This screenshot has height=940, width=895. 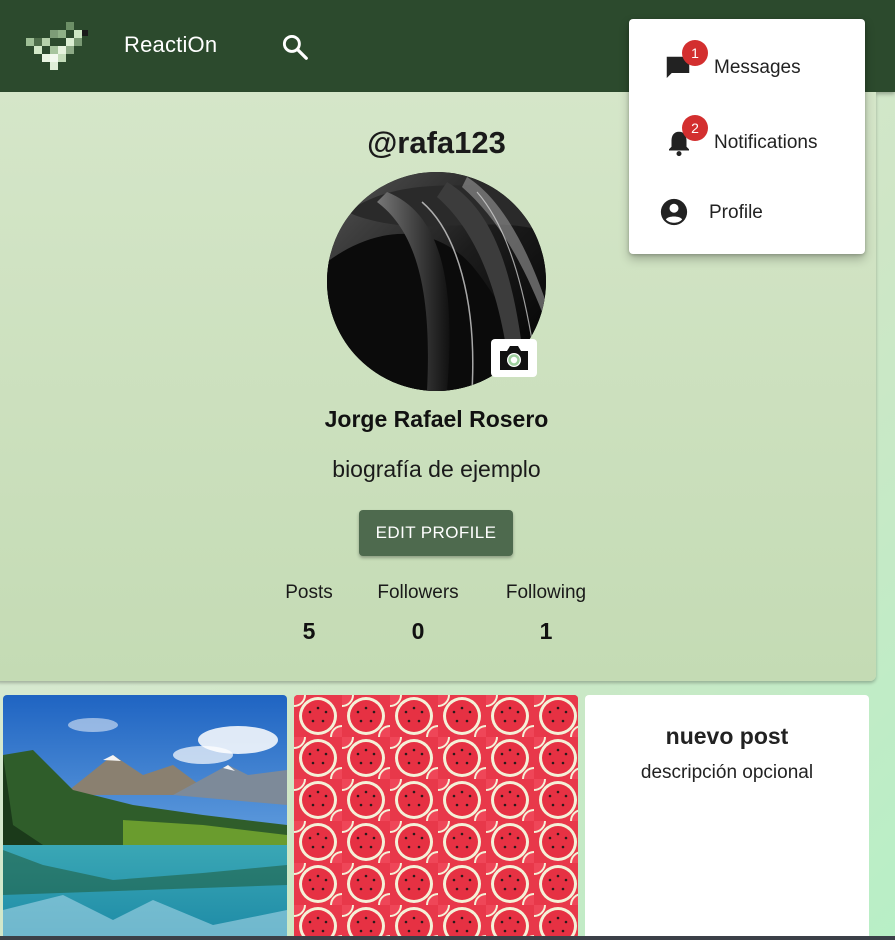 I want to click on edit-profile-button: EDIT PROFILE, so click(x=436, y=533).